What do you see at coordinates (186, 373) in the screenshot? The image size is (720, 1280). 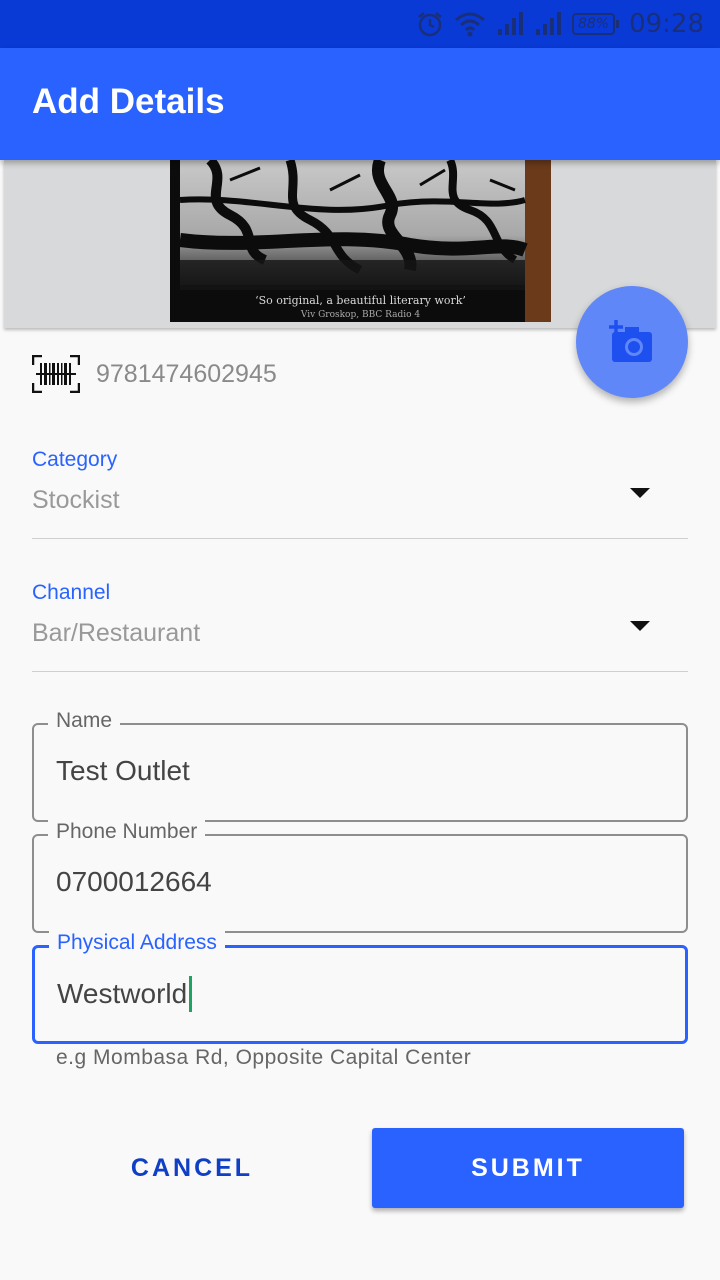 I see `barcode-value: 9781474602945` at bounding box center [186, 373].